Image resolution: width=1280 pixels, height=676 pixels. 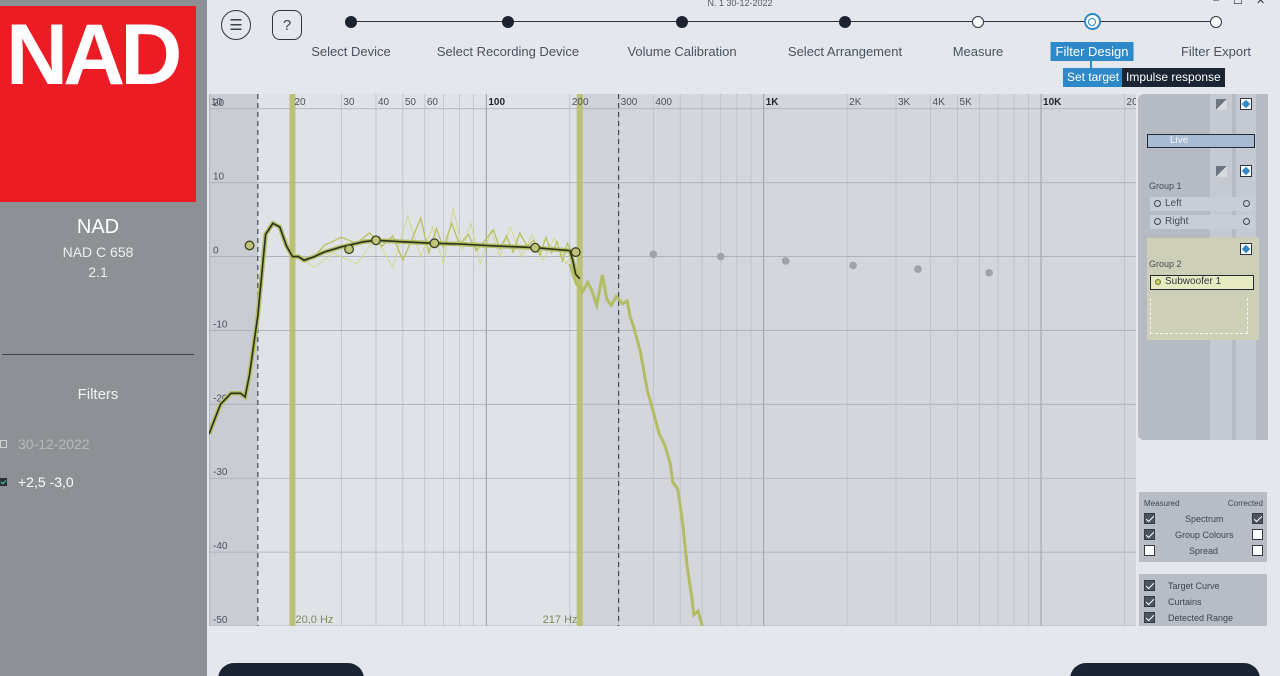 What do you see at coordinates (1204, 519) in the screenshot?
I see `spectrum-label: Spectrum` at bounding box center [1204, 519].